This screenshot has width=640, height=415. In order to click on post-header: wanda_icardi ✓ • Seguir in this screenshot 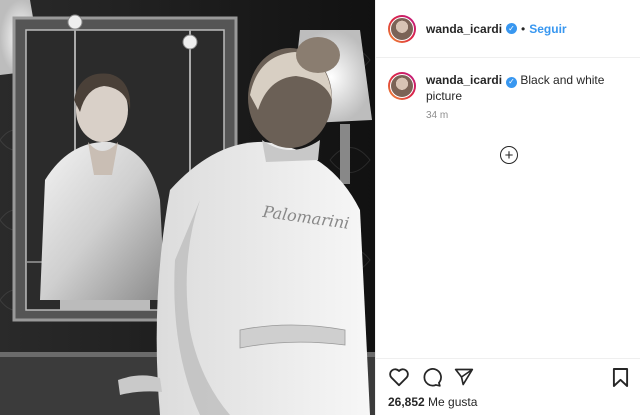, I will do `click(508, 29)`.